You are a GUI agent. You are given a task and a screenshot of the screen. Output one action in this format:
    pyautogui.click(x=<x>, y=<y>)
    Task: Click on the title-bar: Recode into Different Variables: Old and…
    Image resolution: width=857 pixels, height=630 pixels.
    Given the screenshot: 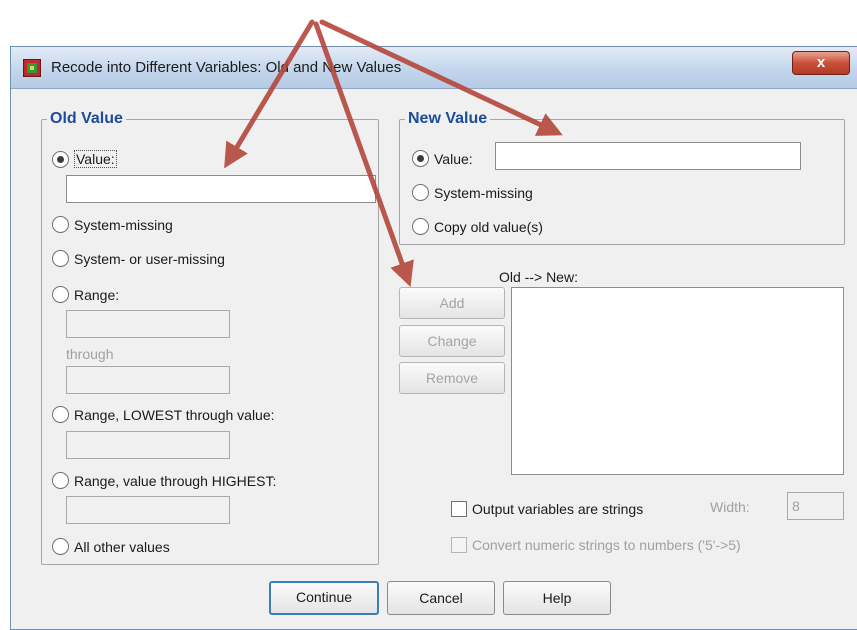 What is the action you would take?
    pyautogui.click(x=434, y=68)
    